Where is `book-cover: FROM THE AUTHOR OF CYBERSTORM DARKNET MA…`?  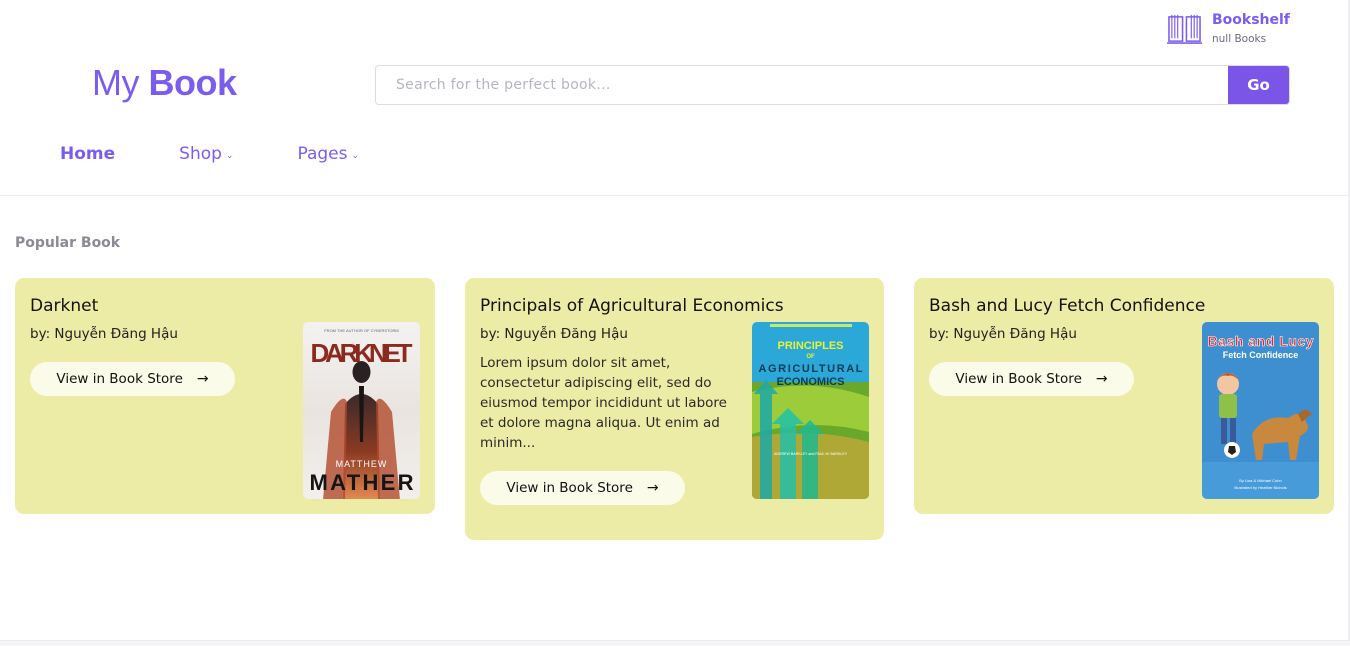 book-cover: FROM THE AUTHOR OF CYBERSTORM DARKNET MA… is located at coordinates (361, 410).